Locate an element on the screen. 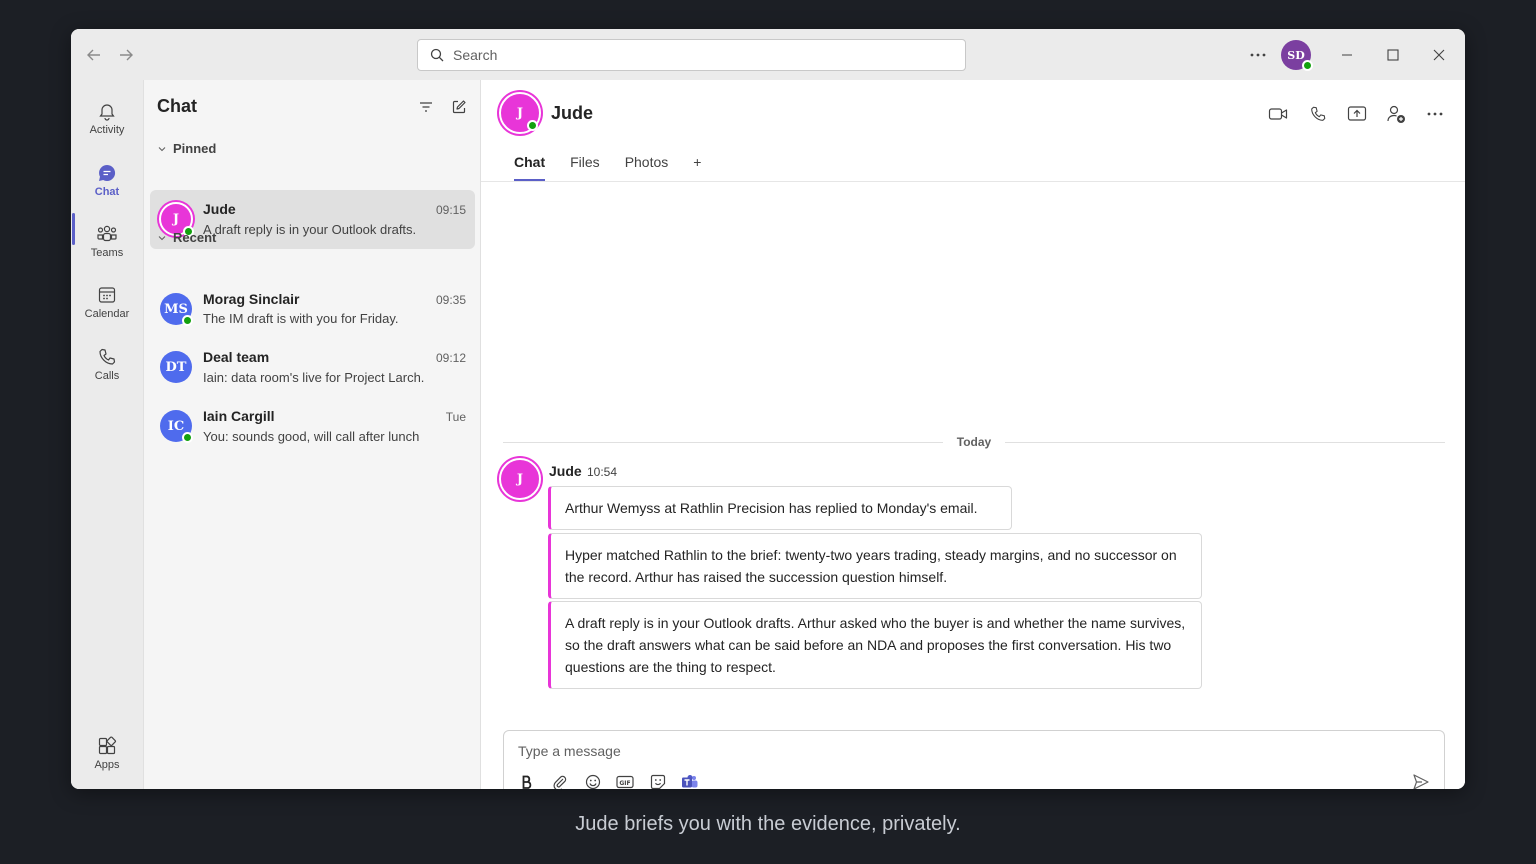  chat-icon is located at coordinates (107, 172).